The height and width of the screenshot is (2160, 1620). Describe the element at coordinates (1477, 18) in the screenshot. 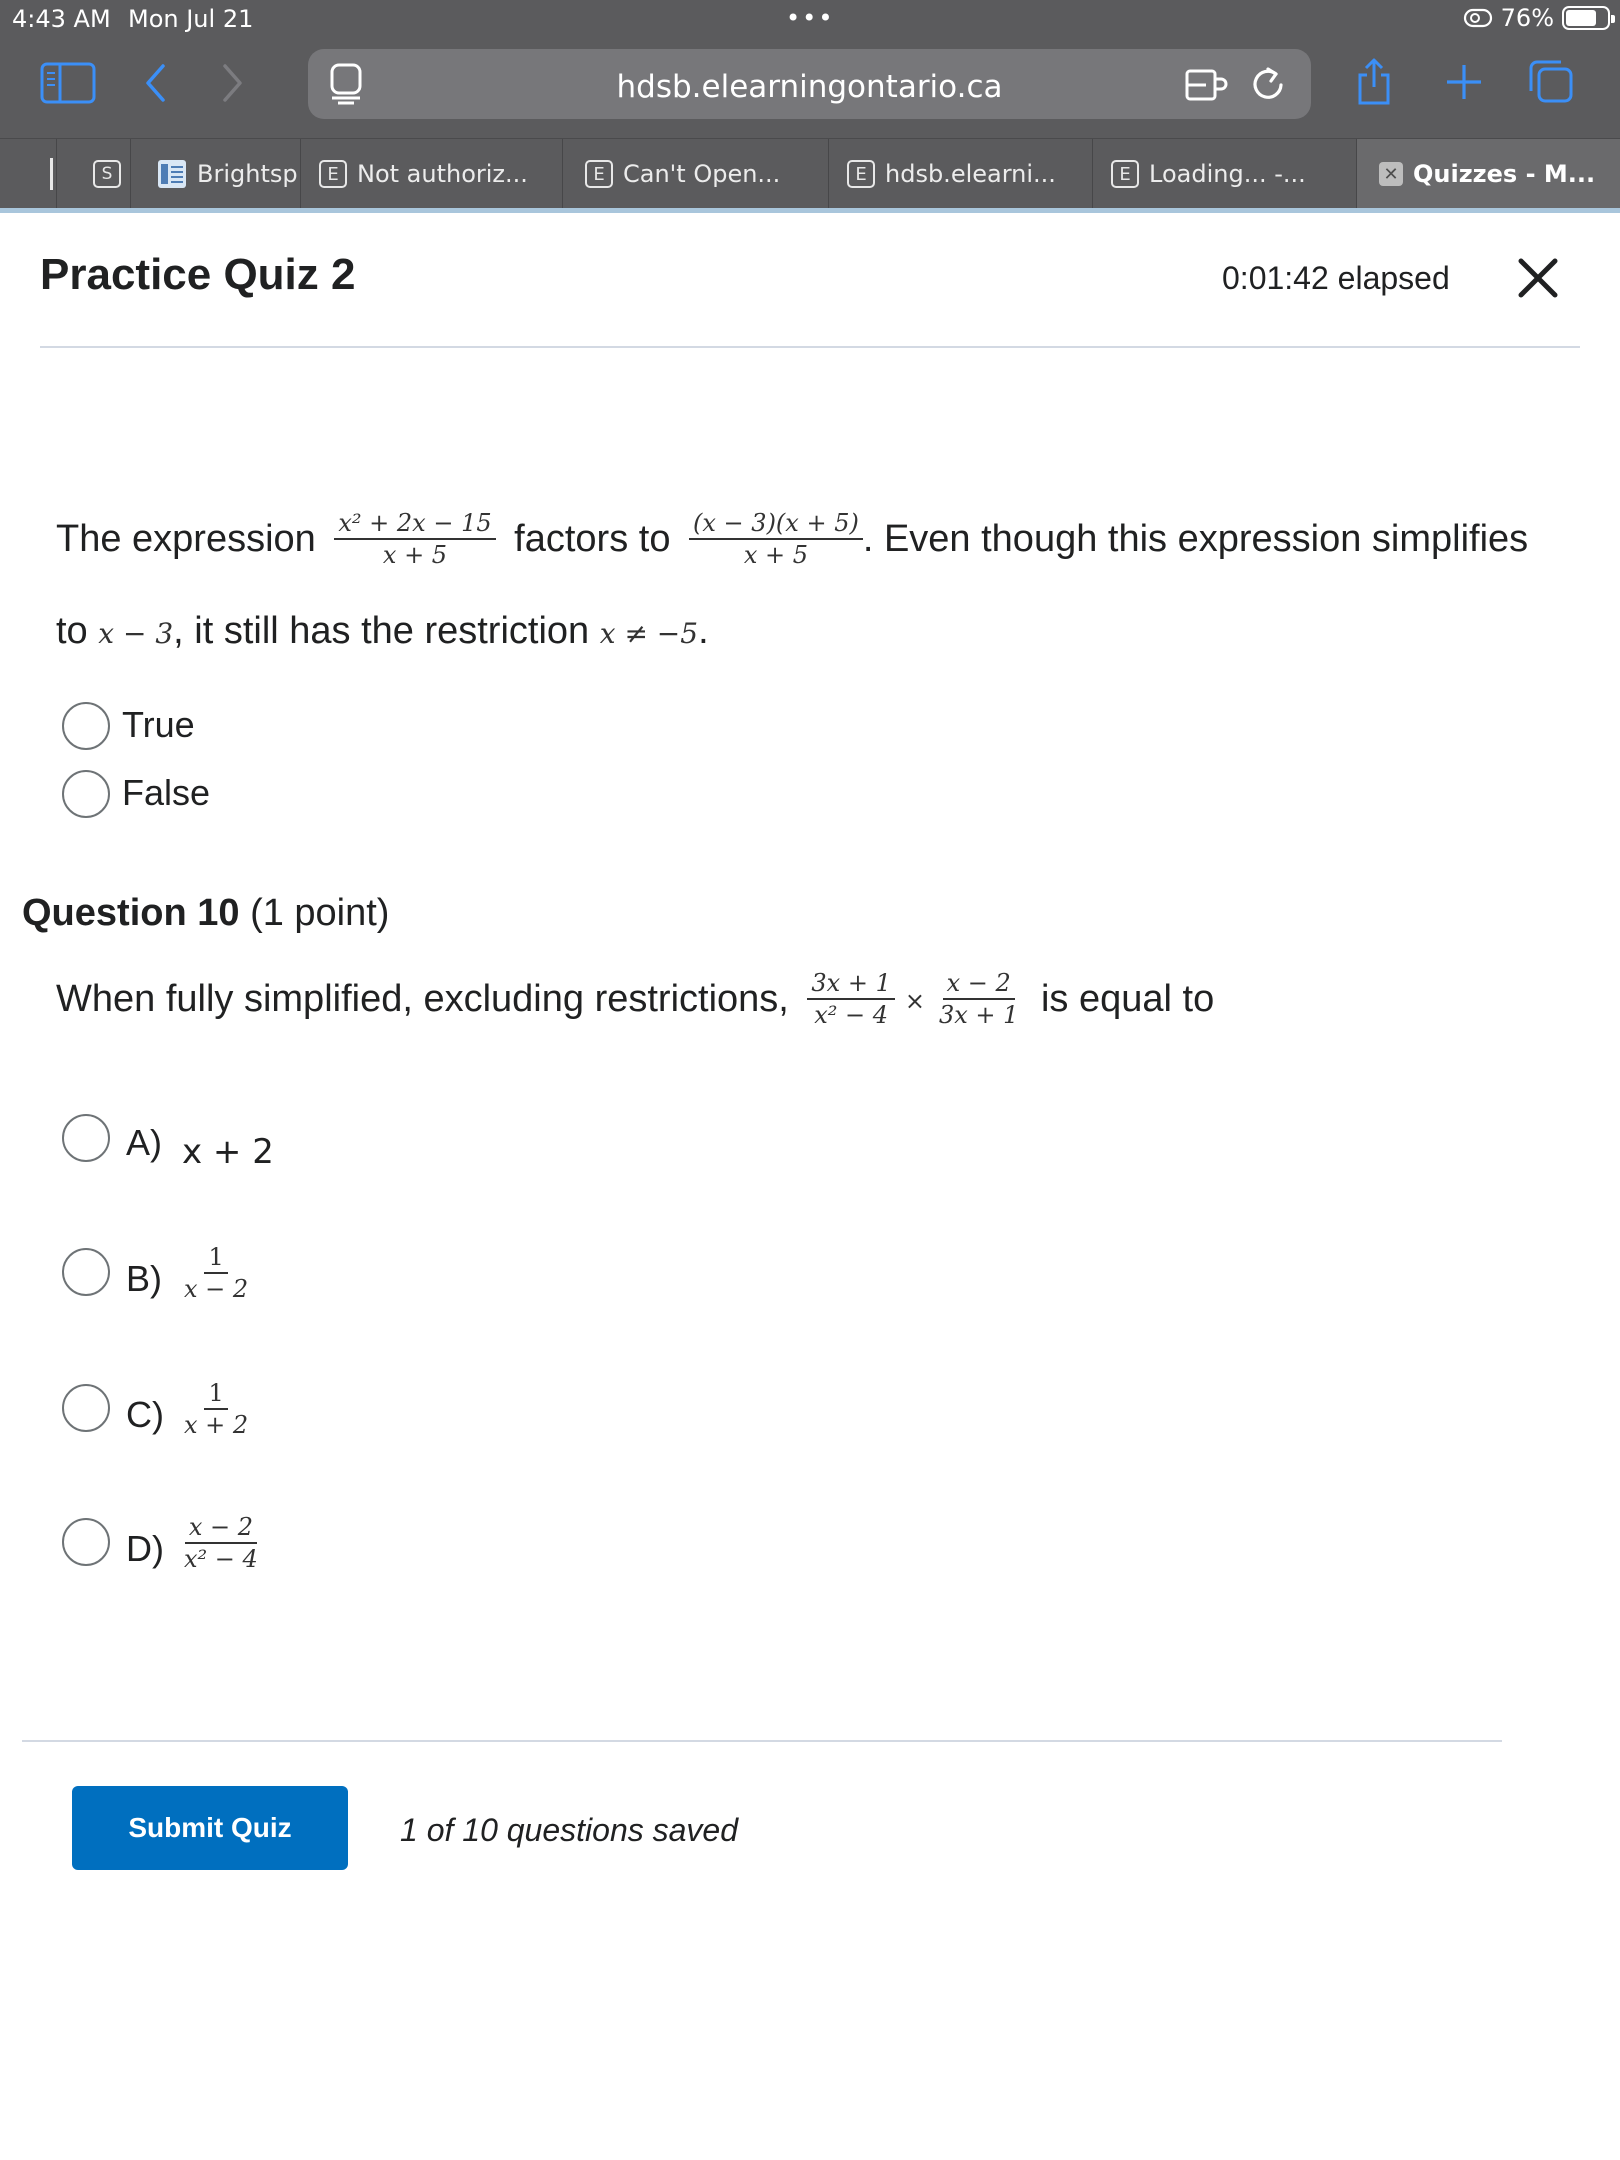

I see `focus-mode-icon` at that location.